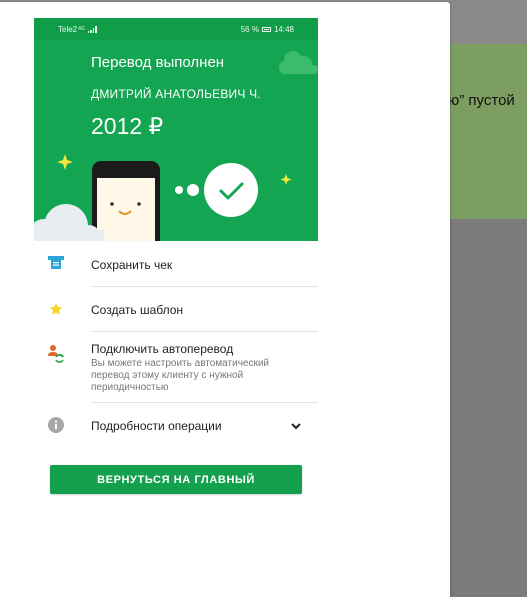 The width and height of the screenshot is (527, 597). I want to click on background-green-block, so click(488, 131).